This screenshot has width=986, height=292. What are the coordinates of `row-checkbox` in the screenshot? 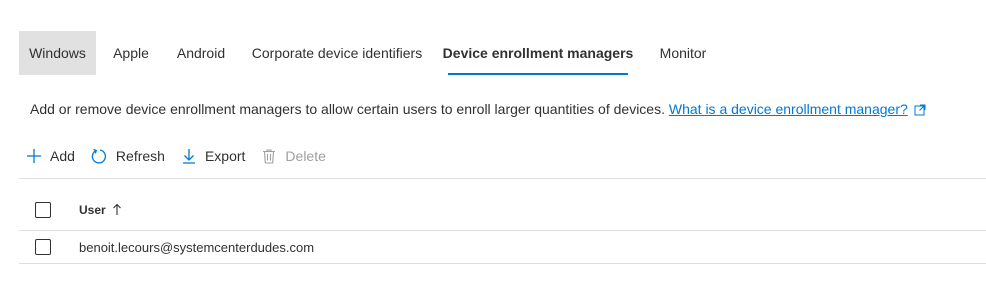 It's located at (43, 247).